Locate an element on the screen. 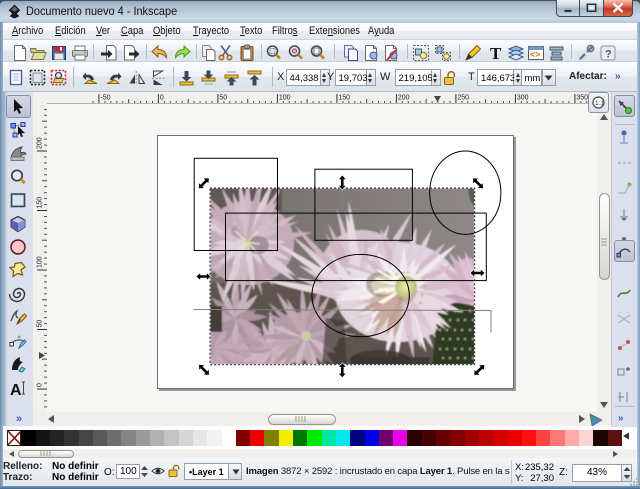 Image resolution: width=640 pixels, height=489 pixels. svg-text: A is located at coordinates (16, 390).